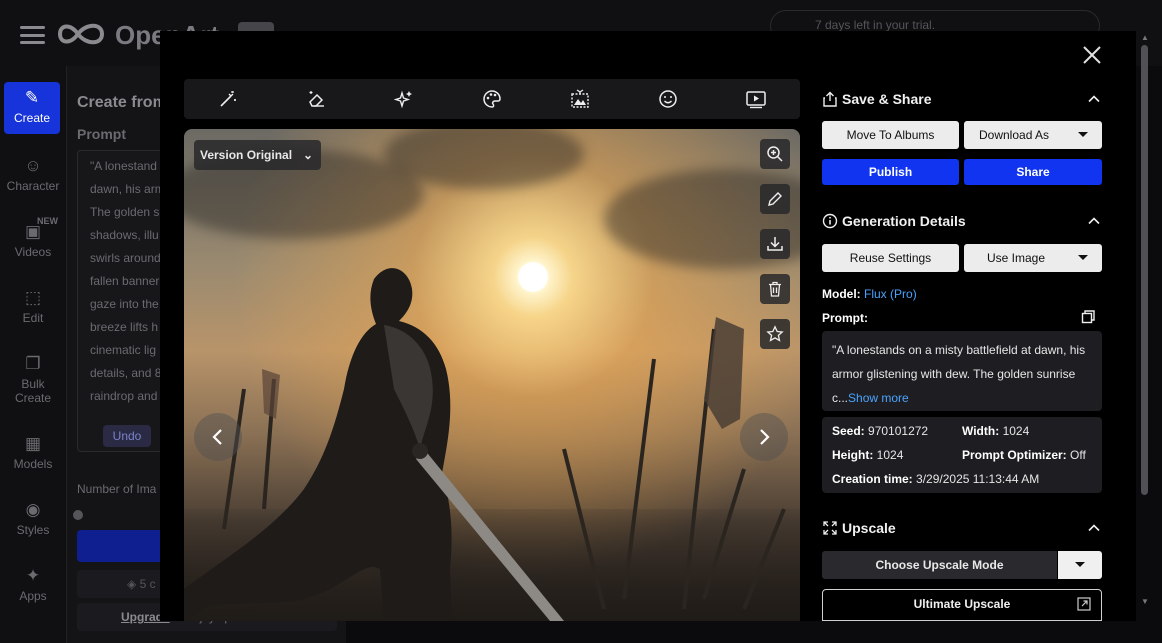 This screenshot has height=643, width=1162. Describe the element at coordinates (33, 165) in the screenshot. I see `character-icon: ☺` at that location.